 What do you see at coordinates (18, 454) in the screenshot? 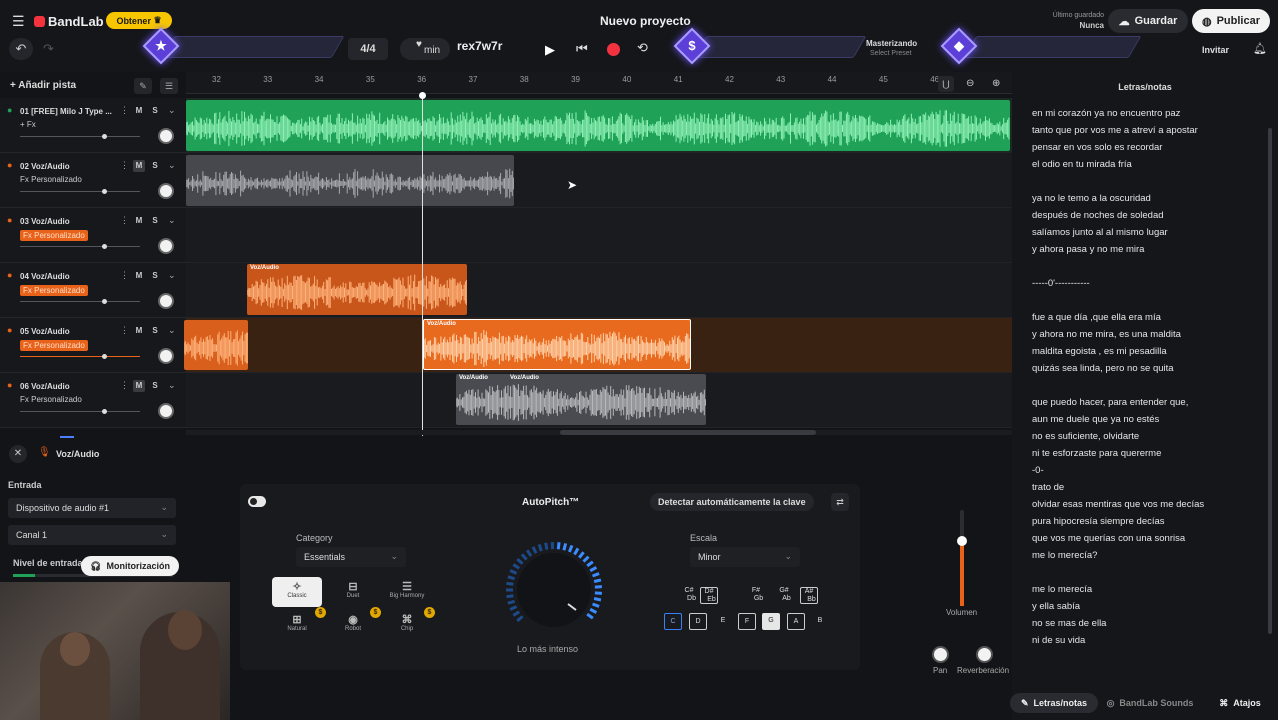
I see `close-panel-icon: ✕` at bounding box center [18, 454].